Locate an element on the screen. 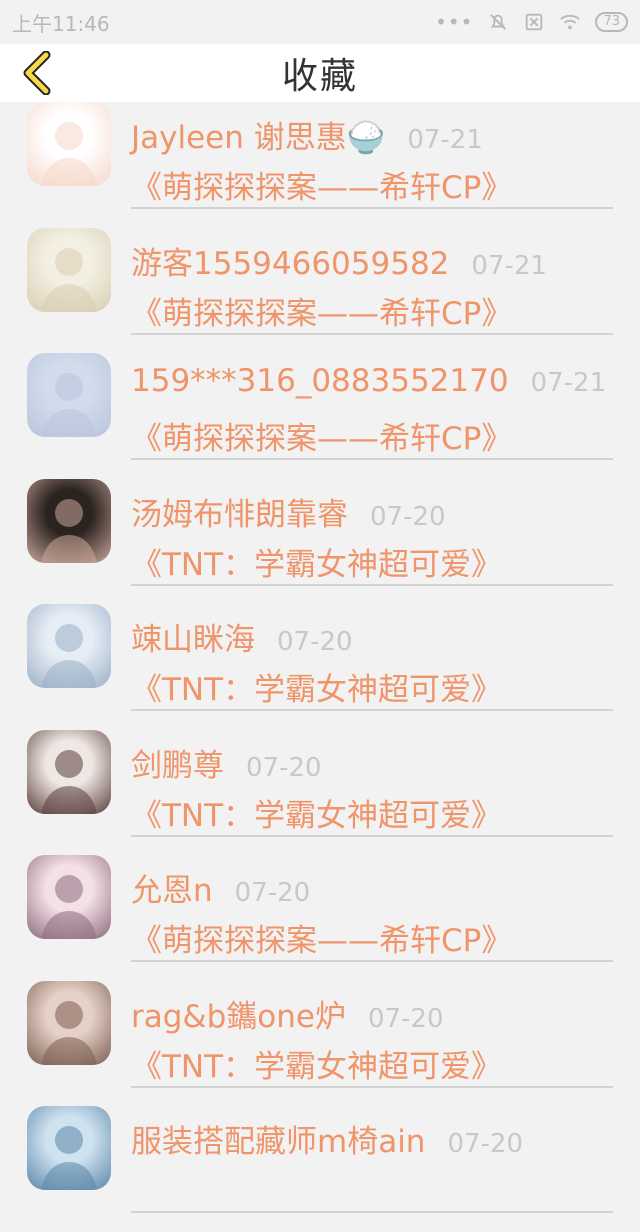 The image size is (640, 1232). name-line: 允恩n 07-20 is located at coordinates (220, 887).